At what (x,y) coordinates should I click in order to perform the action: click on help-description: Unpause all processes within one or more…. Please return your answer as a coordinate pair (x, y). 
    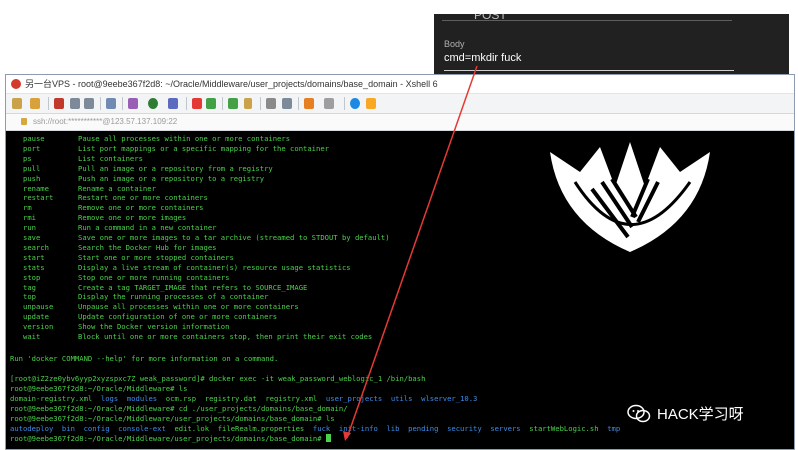
    Looking at the image, I should click on (188, 307).